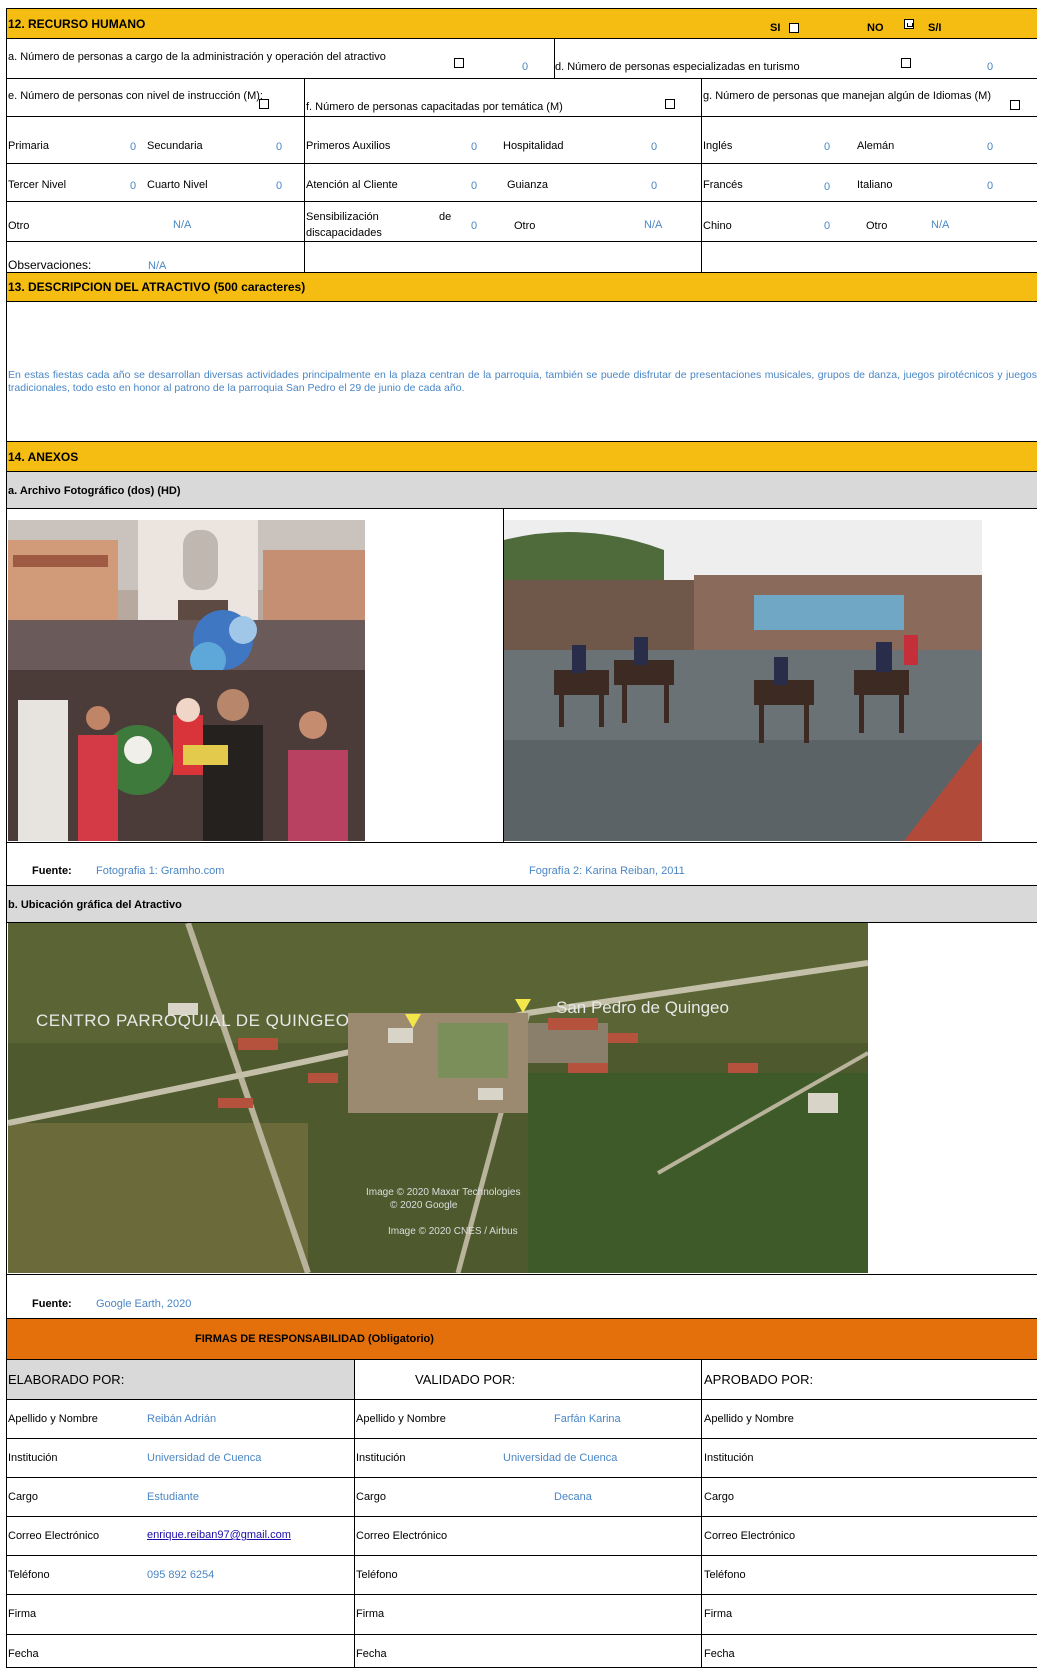 This screenshot has height=1668, width=1037. What do you see at coordinates (19, 226) in the screenshot?
I see `otro-instruccion-label: Otro` at bounding box center [19, 226].